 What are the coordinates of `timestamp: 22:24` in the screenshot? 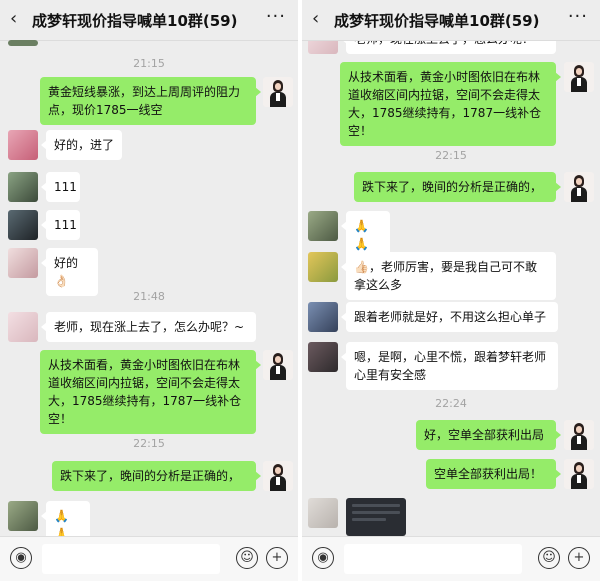 It's located at (451, 403).